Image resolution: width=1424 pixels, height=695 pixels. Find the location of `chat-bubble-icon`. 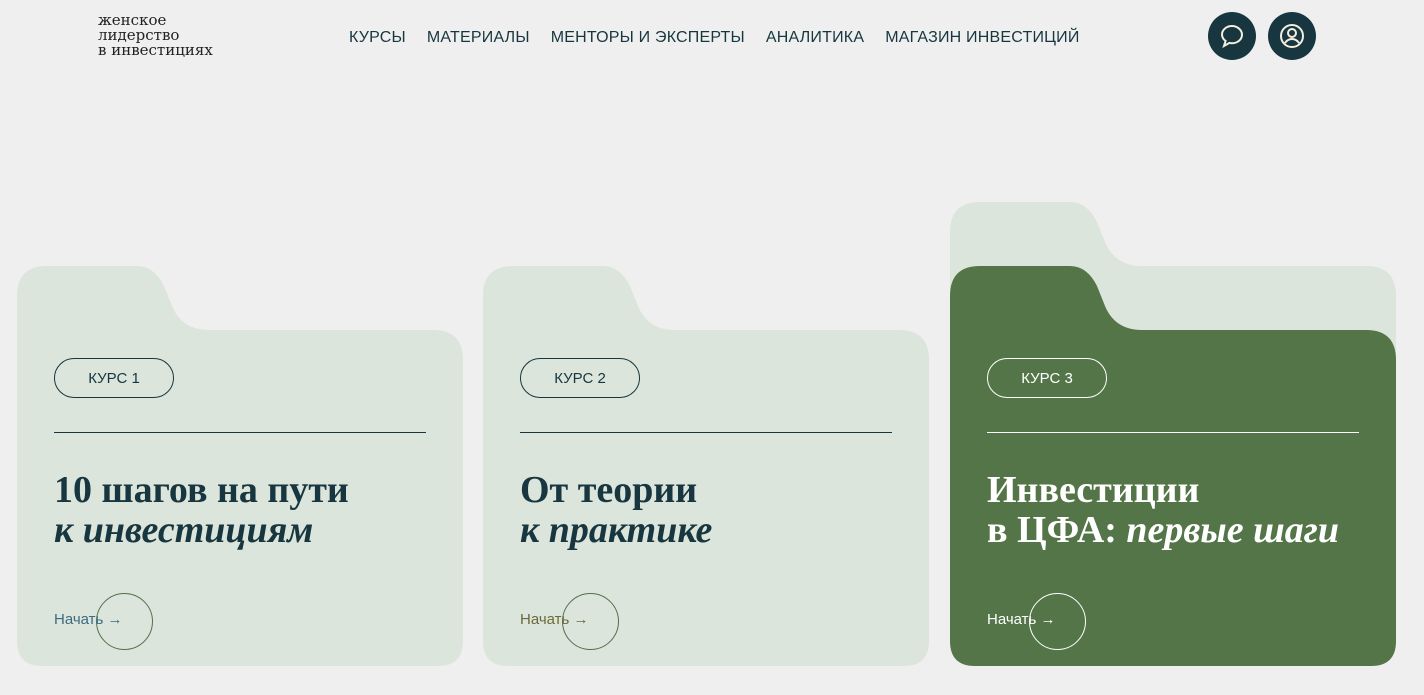

chat-bubble-icon is located at coordinates (1232, 36).